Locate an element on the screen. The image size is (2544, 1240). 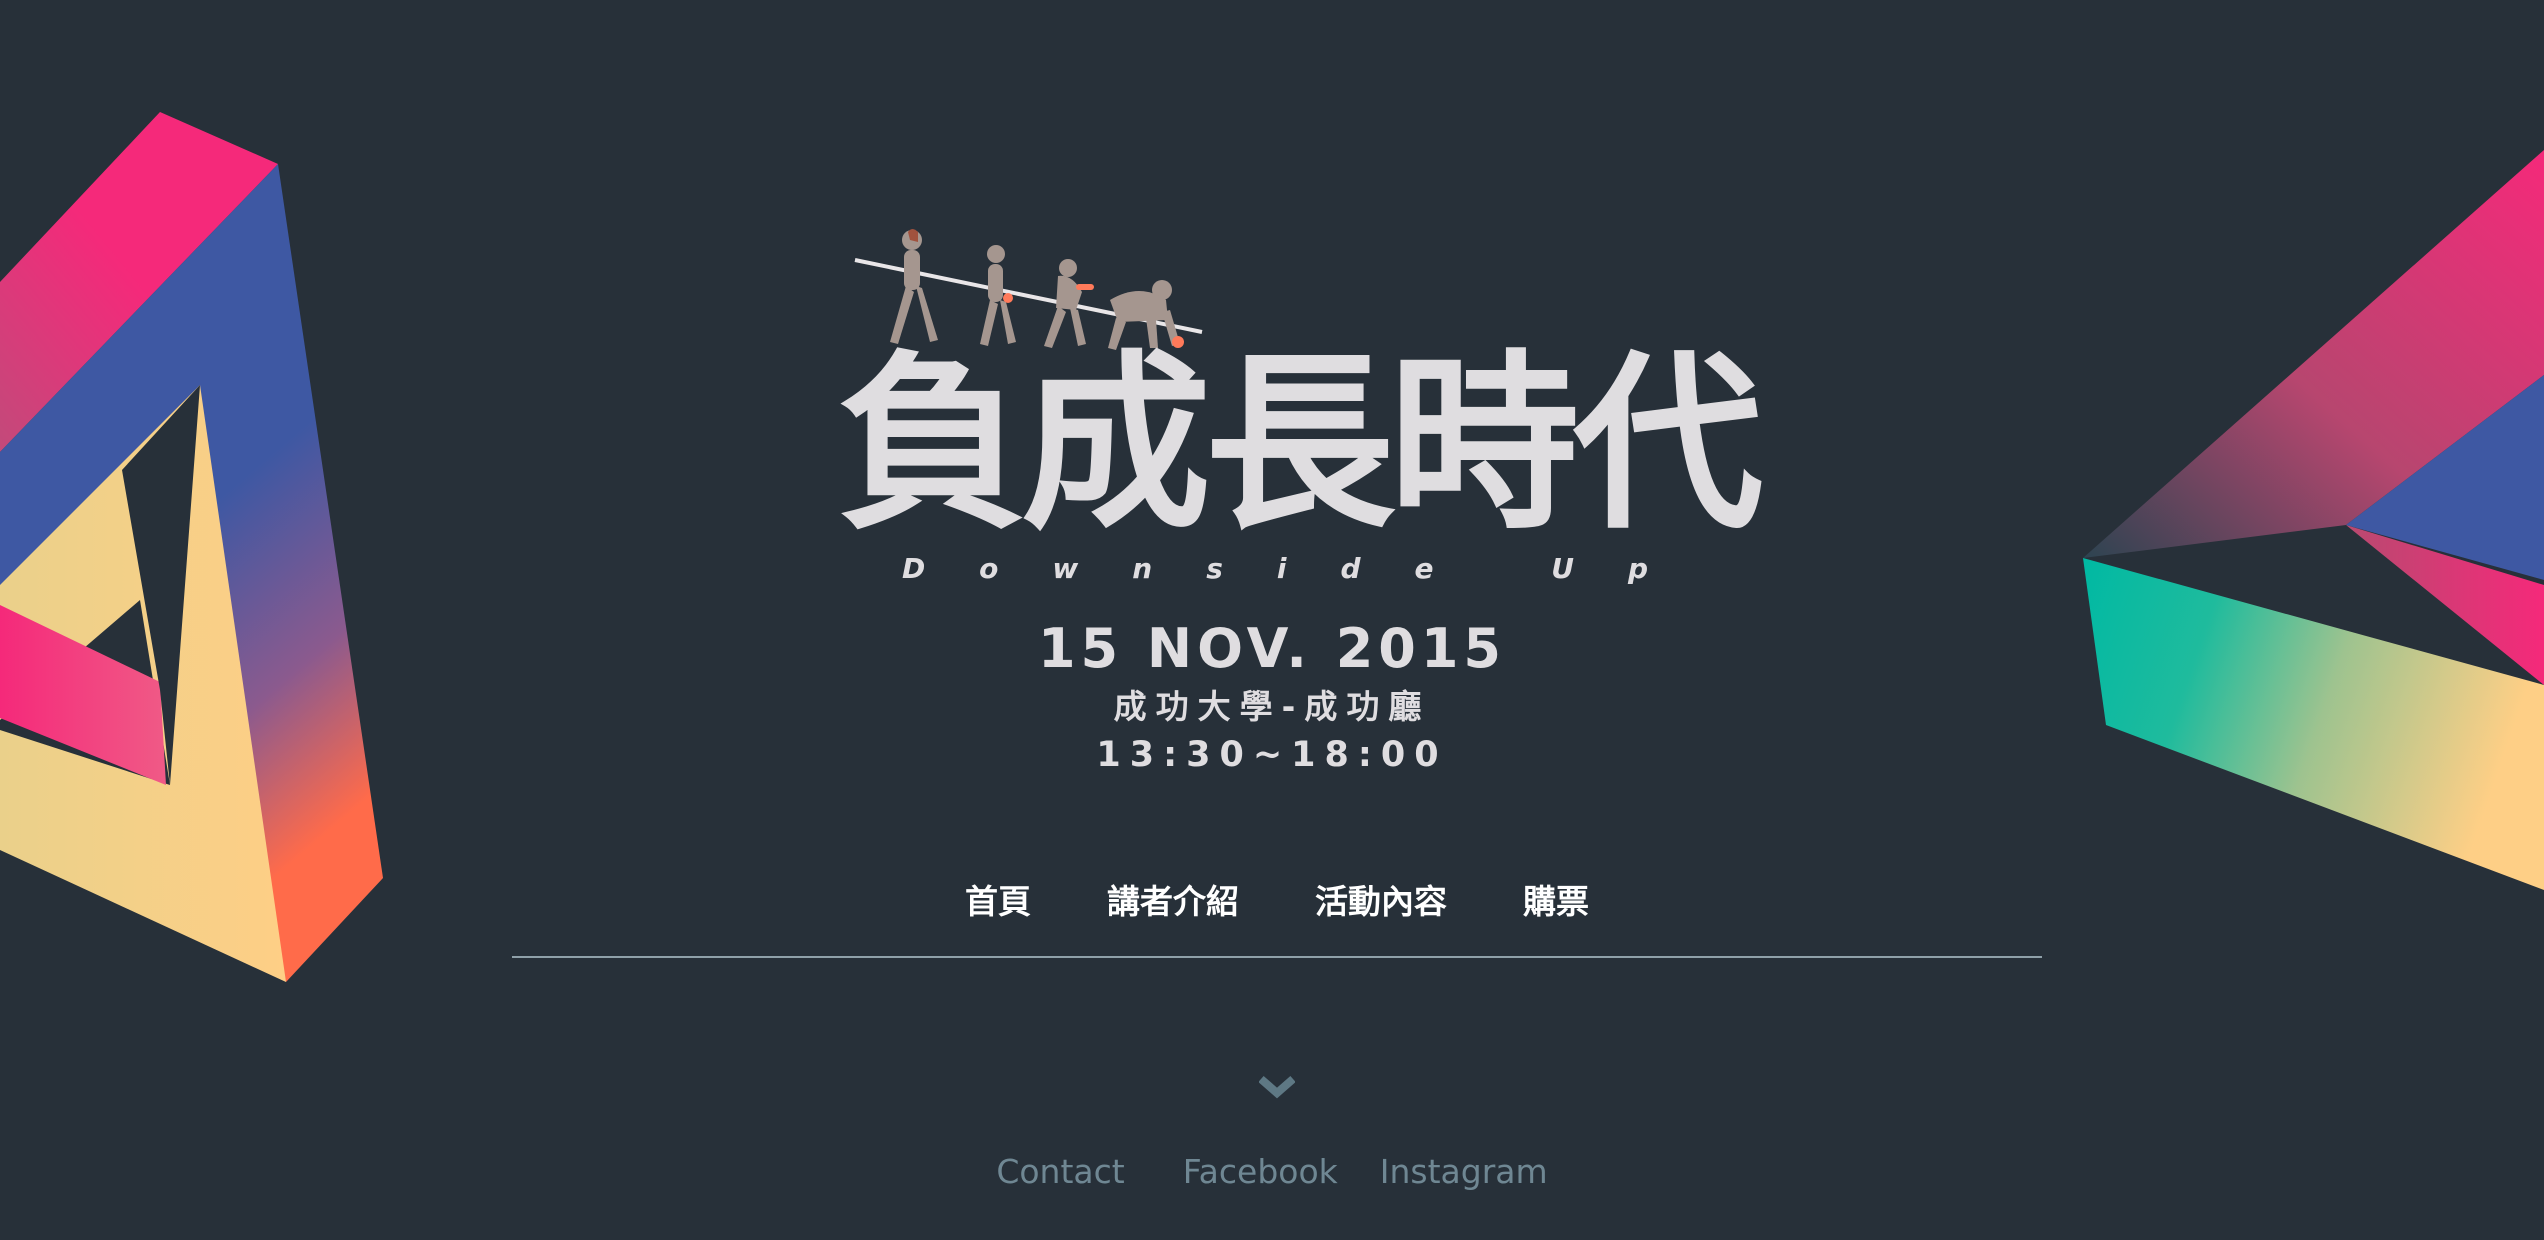
event-subtitle: Downside Up is located at coordinates (1302, 568).